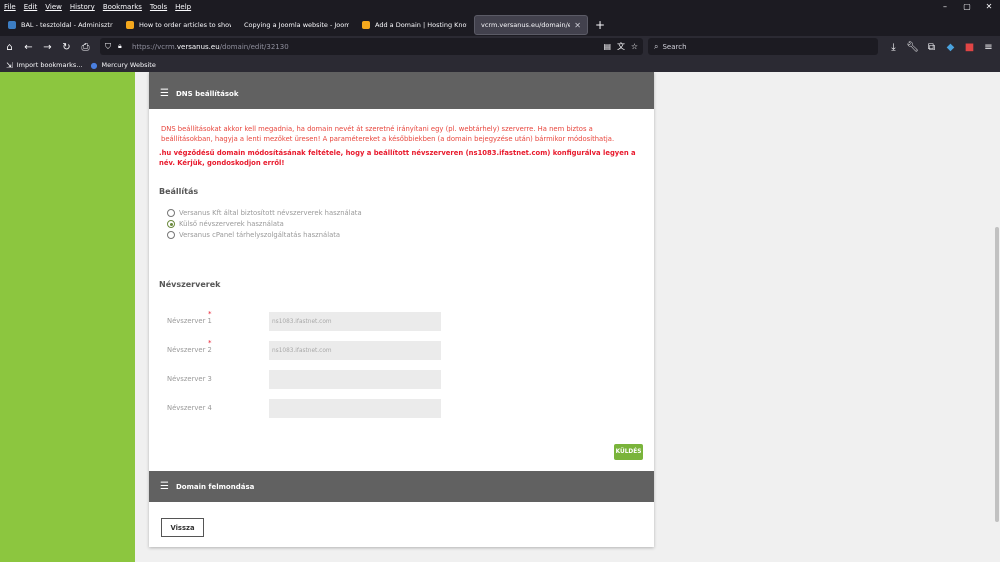  I want to click on nameserver-2-label: Névszerver 2, so click(189, 350).